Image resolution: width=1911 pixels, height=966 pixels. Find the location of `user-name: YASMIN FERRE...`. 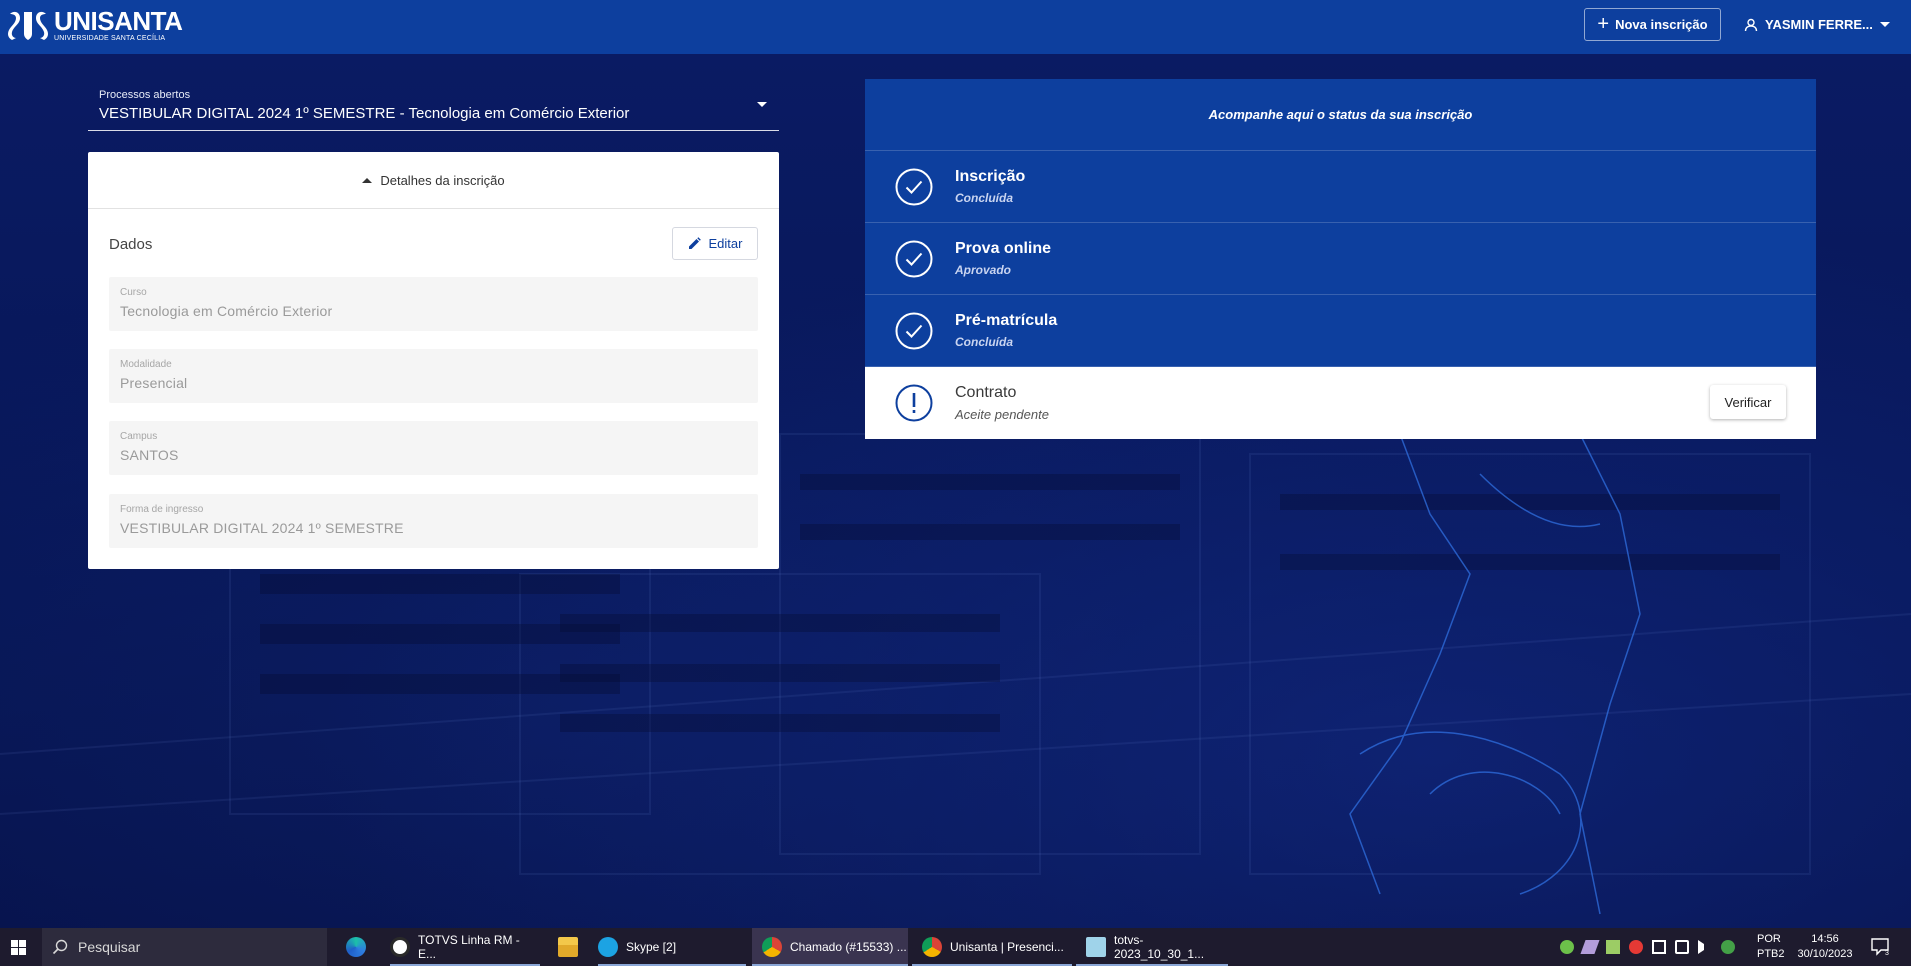

user-name: YASMIN FERRE... is located at coordinates (1819, 24).